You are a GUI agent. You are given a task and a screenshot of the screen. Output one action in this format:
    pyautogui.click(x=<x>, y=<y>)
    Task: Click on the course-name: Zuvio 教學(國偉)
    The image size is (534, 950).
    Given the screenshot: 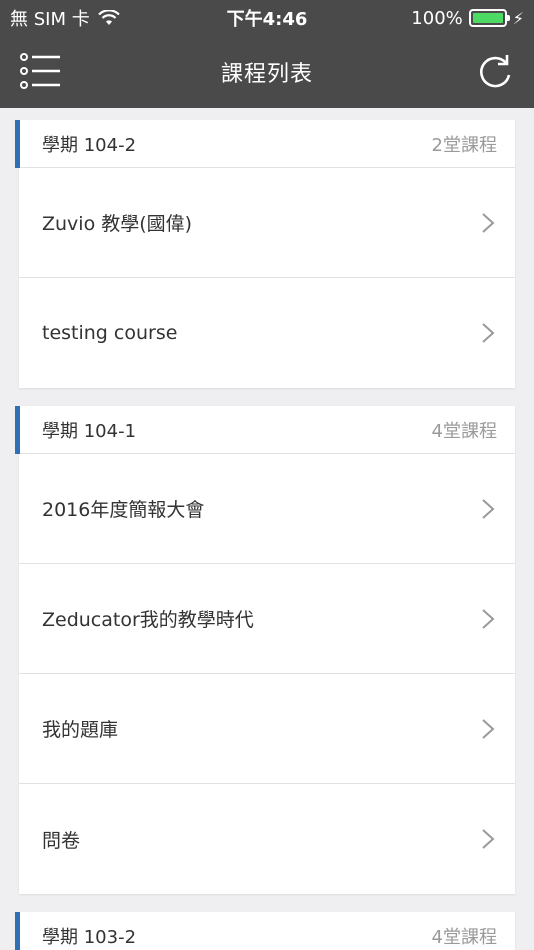 What is the action you would take?
    pyautogui.click(x=117, y=224)
    